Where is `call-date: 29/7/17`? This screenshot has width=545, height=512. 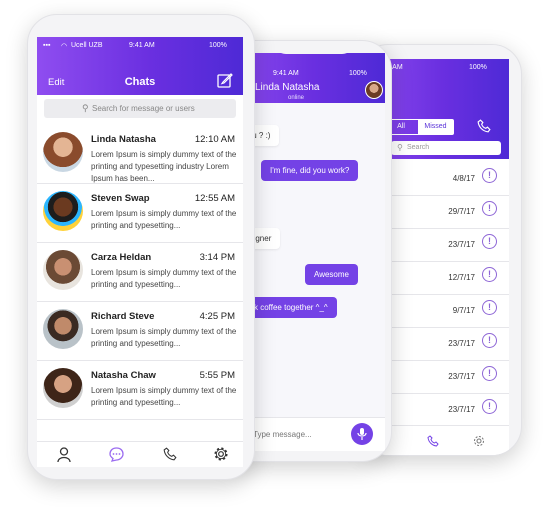
call-date: 29/7/17 is located at coordinates (461, 211).